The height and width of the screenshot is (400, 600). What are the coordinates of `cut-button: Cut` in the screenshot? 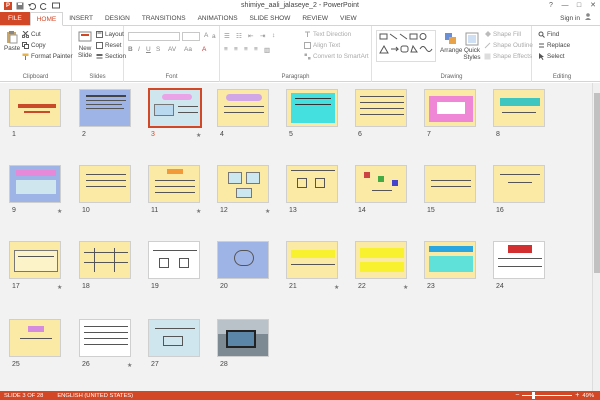 It's located at (31, 34).